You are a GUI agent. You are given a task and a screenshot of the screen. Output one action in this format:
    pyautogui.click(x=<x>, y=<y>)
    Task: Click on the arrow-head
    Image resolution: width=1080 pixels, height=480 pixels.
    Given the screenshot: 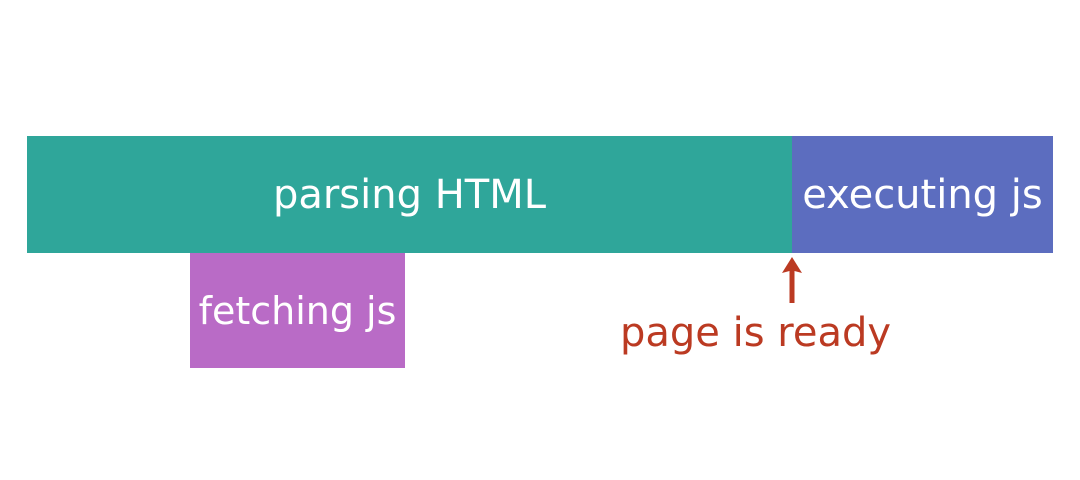 What is the action you would take?
    pyautogui.click(x=792, y=280)
    